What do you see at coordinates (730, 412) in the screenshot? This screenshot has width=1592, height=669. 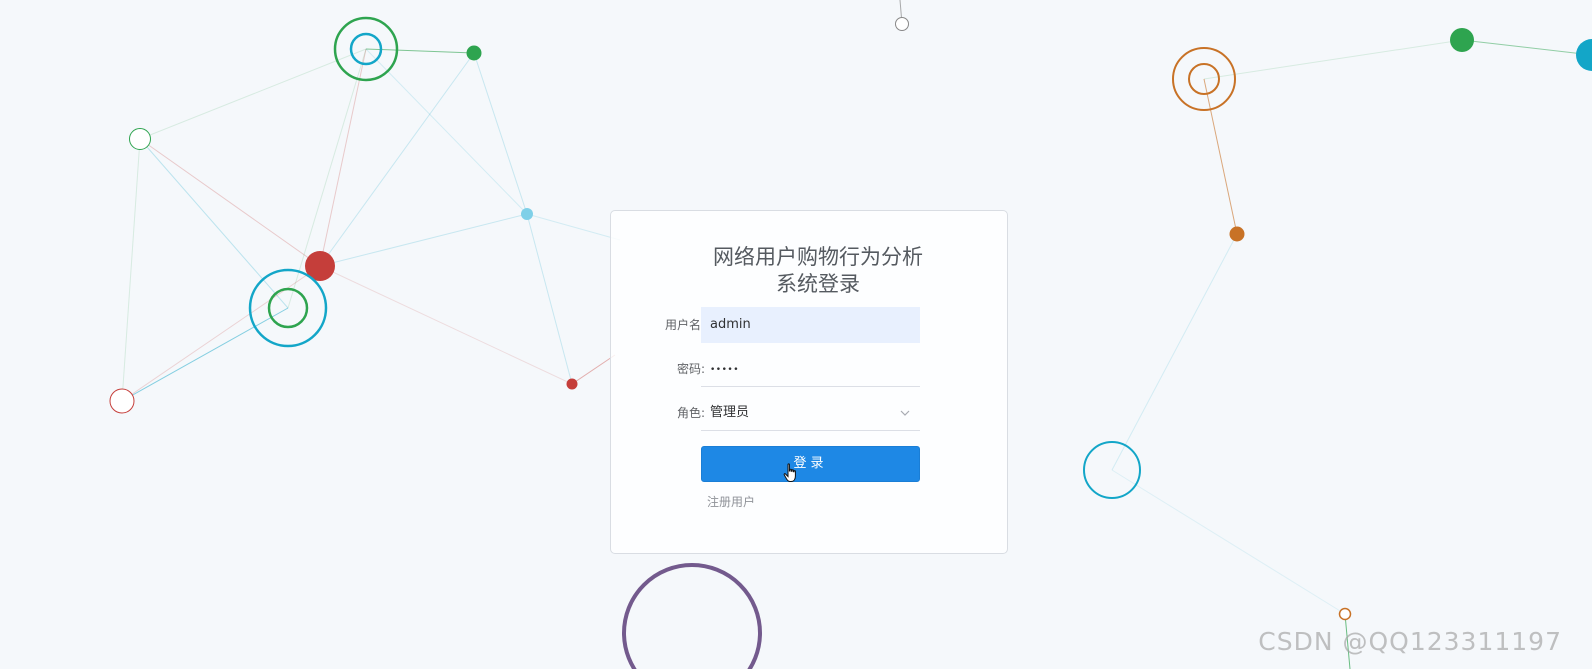 I see `role-selected-value: 管理员` at bounding box center [730, 412].